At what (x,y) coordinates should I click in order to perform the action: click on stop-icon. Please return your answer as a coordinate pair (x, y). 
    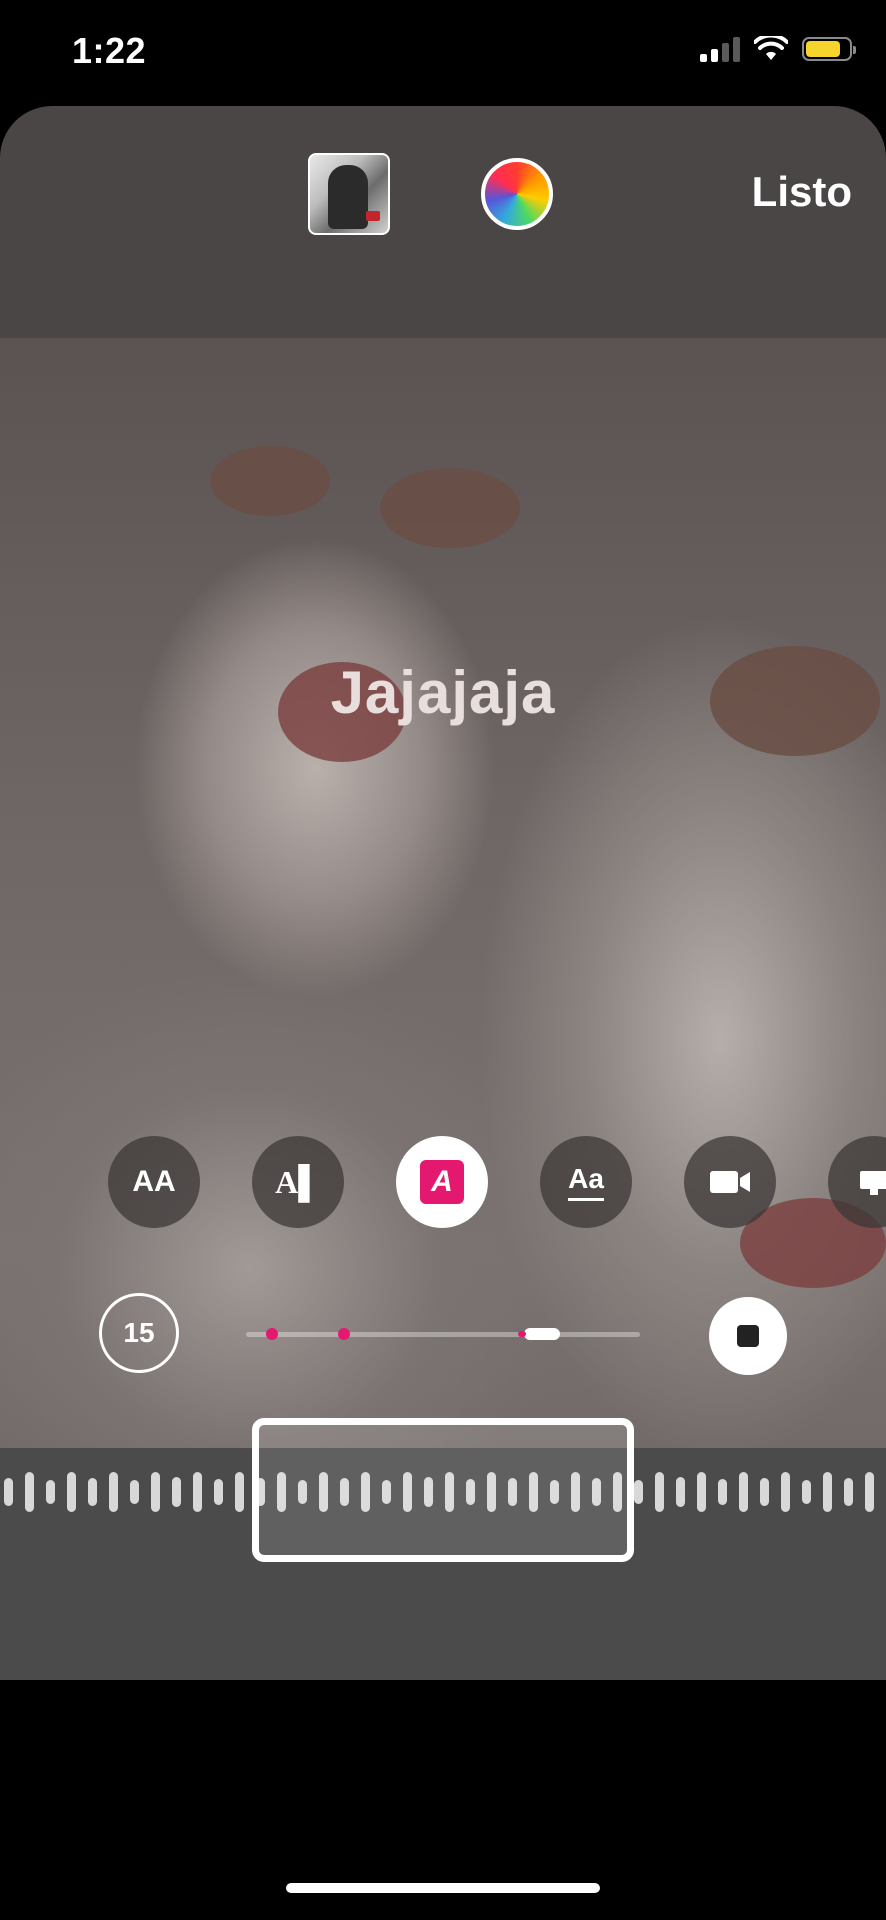
    Looking at the image, I should click on (748, 1336).